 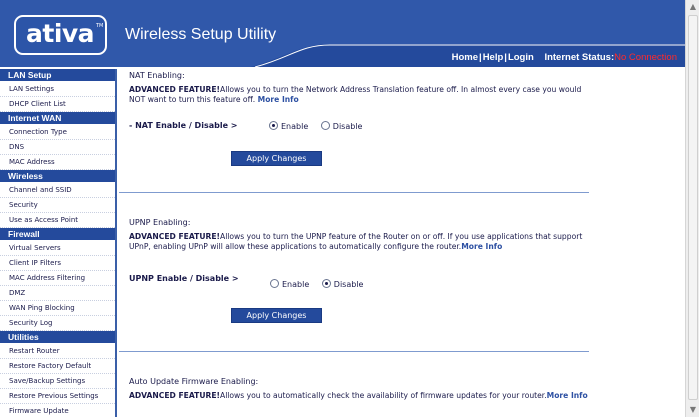 I want to click on nat-disable-label: Disable, so click(x=348, y=126).